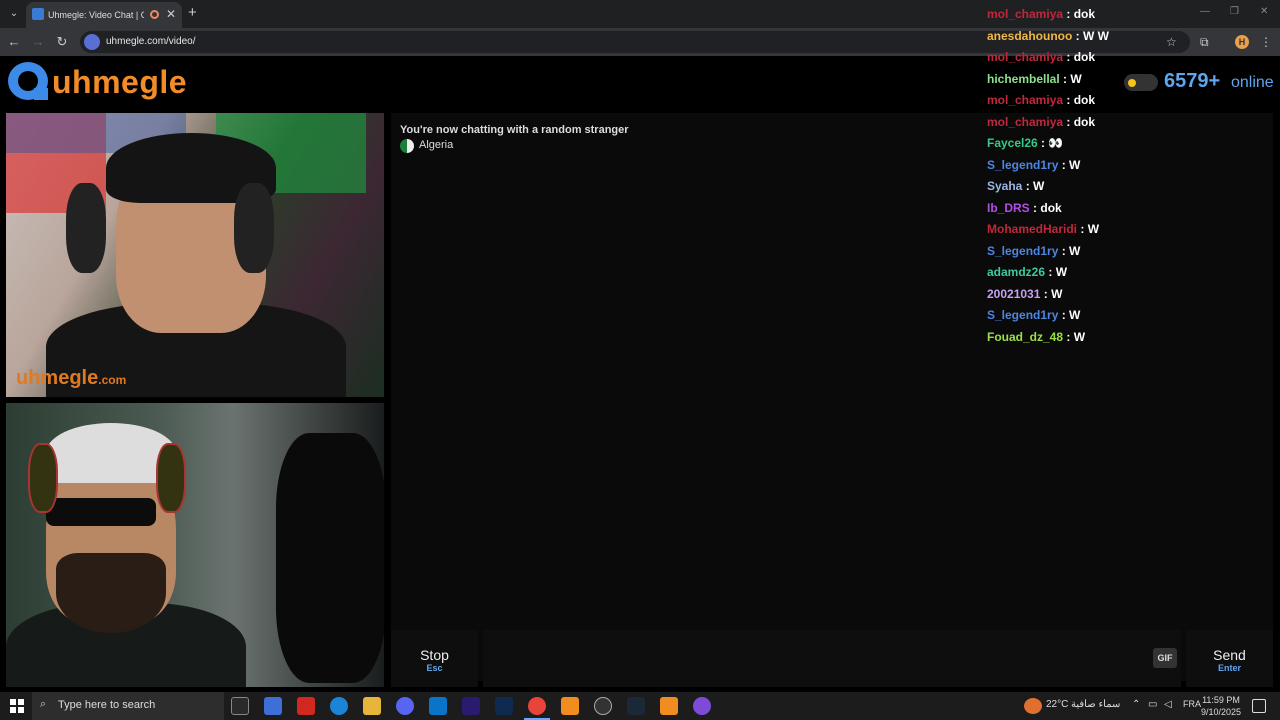  What do you see at coordinates (151, 42) in the screenshot?
I see `url-text: uhmegle.com/video/` at bounding box center [151, 42].